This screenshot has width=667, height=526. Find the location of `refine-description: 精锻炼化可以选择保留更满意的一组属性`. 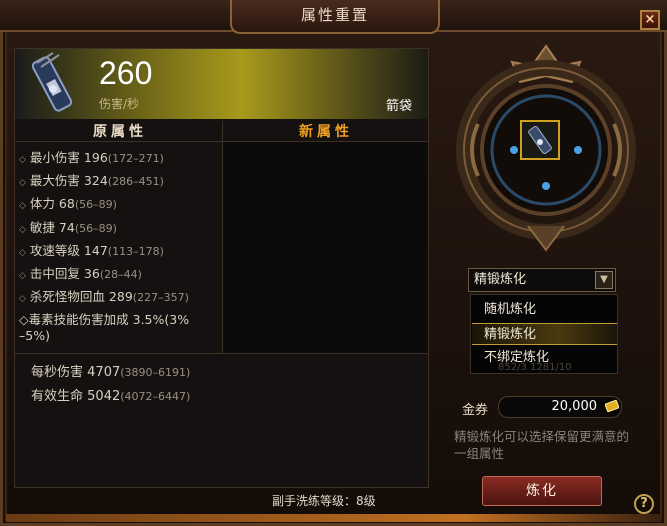

refine-description: 精锻炼化可以选择保留更满意的一组属性 is located at coordinates (542, 445).